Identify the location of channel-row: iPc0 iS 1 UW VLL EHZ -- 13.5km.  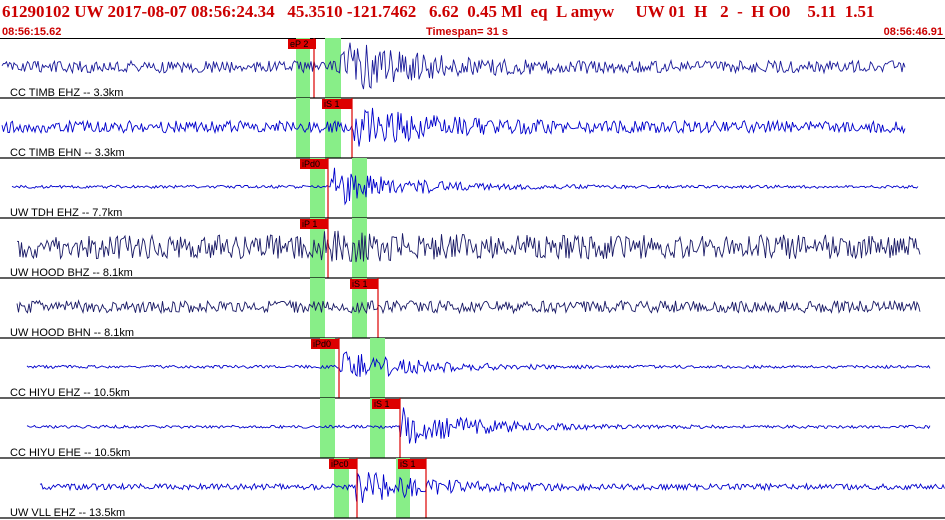
(472, 488).